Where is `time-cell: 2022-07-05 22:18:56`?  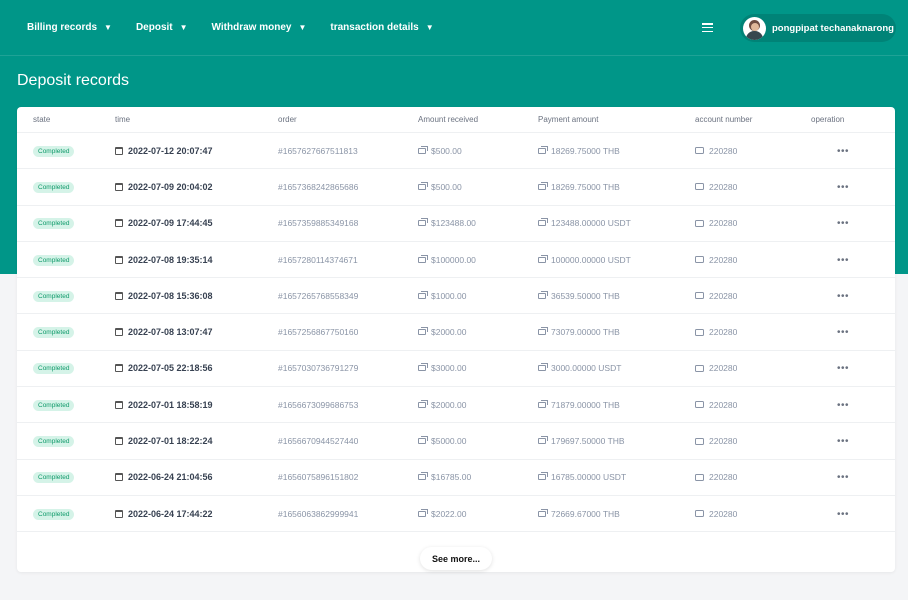 time-cell: 2022-07-05 22:18:56 is located at coordinates (196, 368).